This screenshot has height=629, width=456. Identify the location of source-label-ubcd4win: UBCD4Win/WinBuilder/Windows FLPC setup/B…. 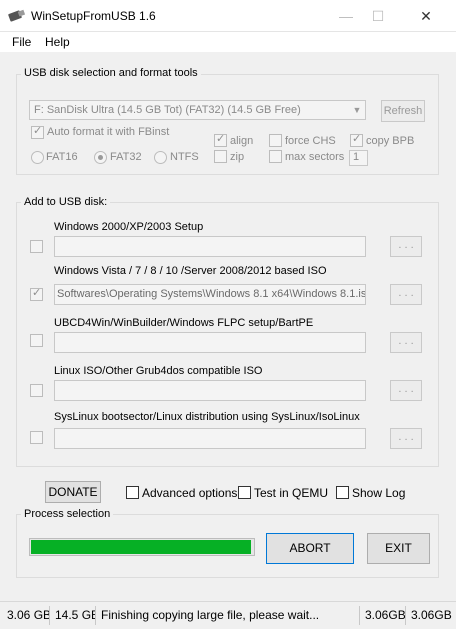
(184, 323).